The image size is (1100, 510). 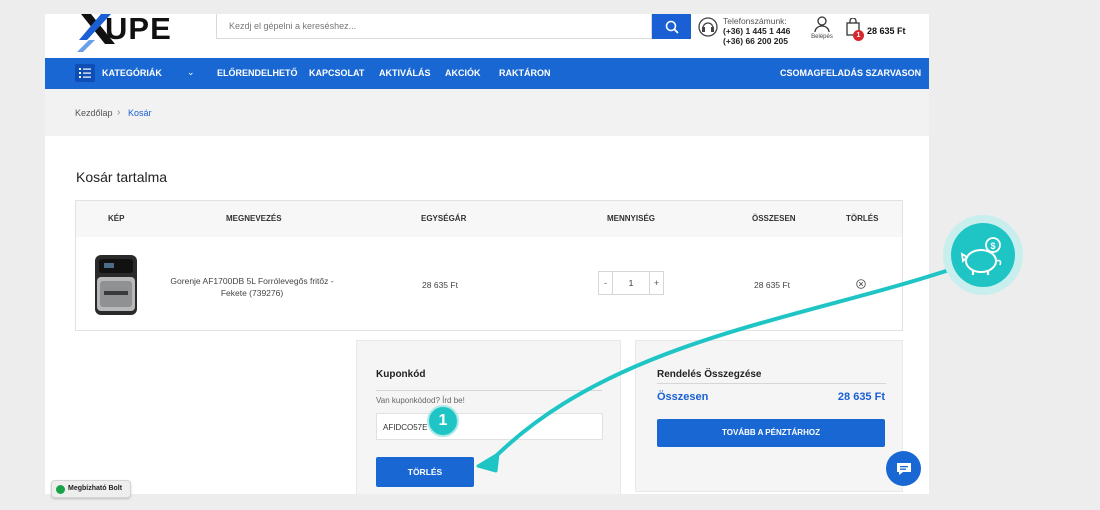 I want to click on breadcrumb-home: Kezdőlap, so click(x=94, y=113).